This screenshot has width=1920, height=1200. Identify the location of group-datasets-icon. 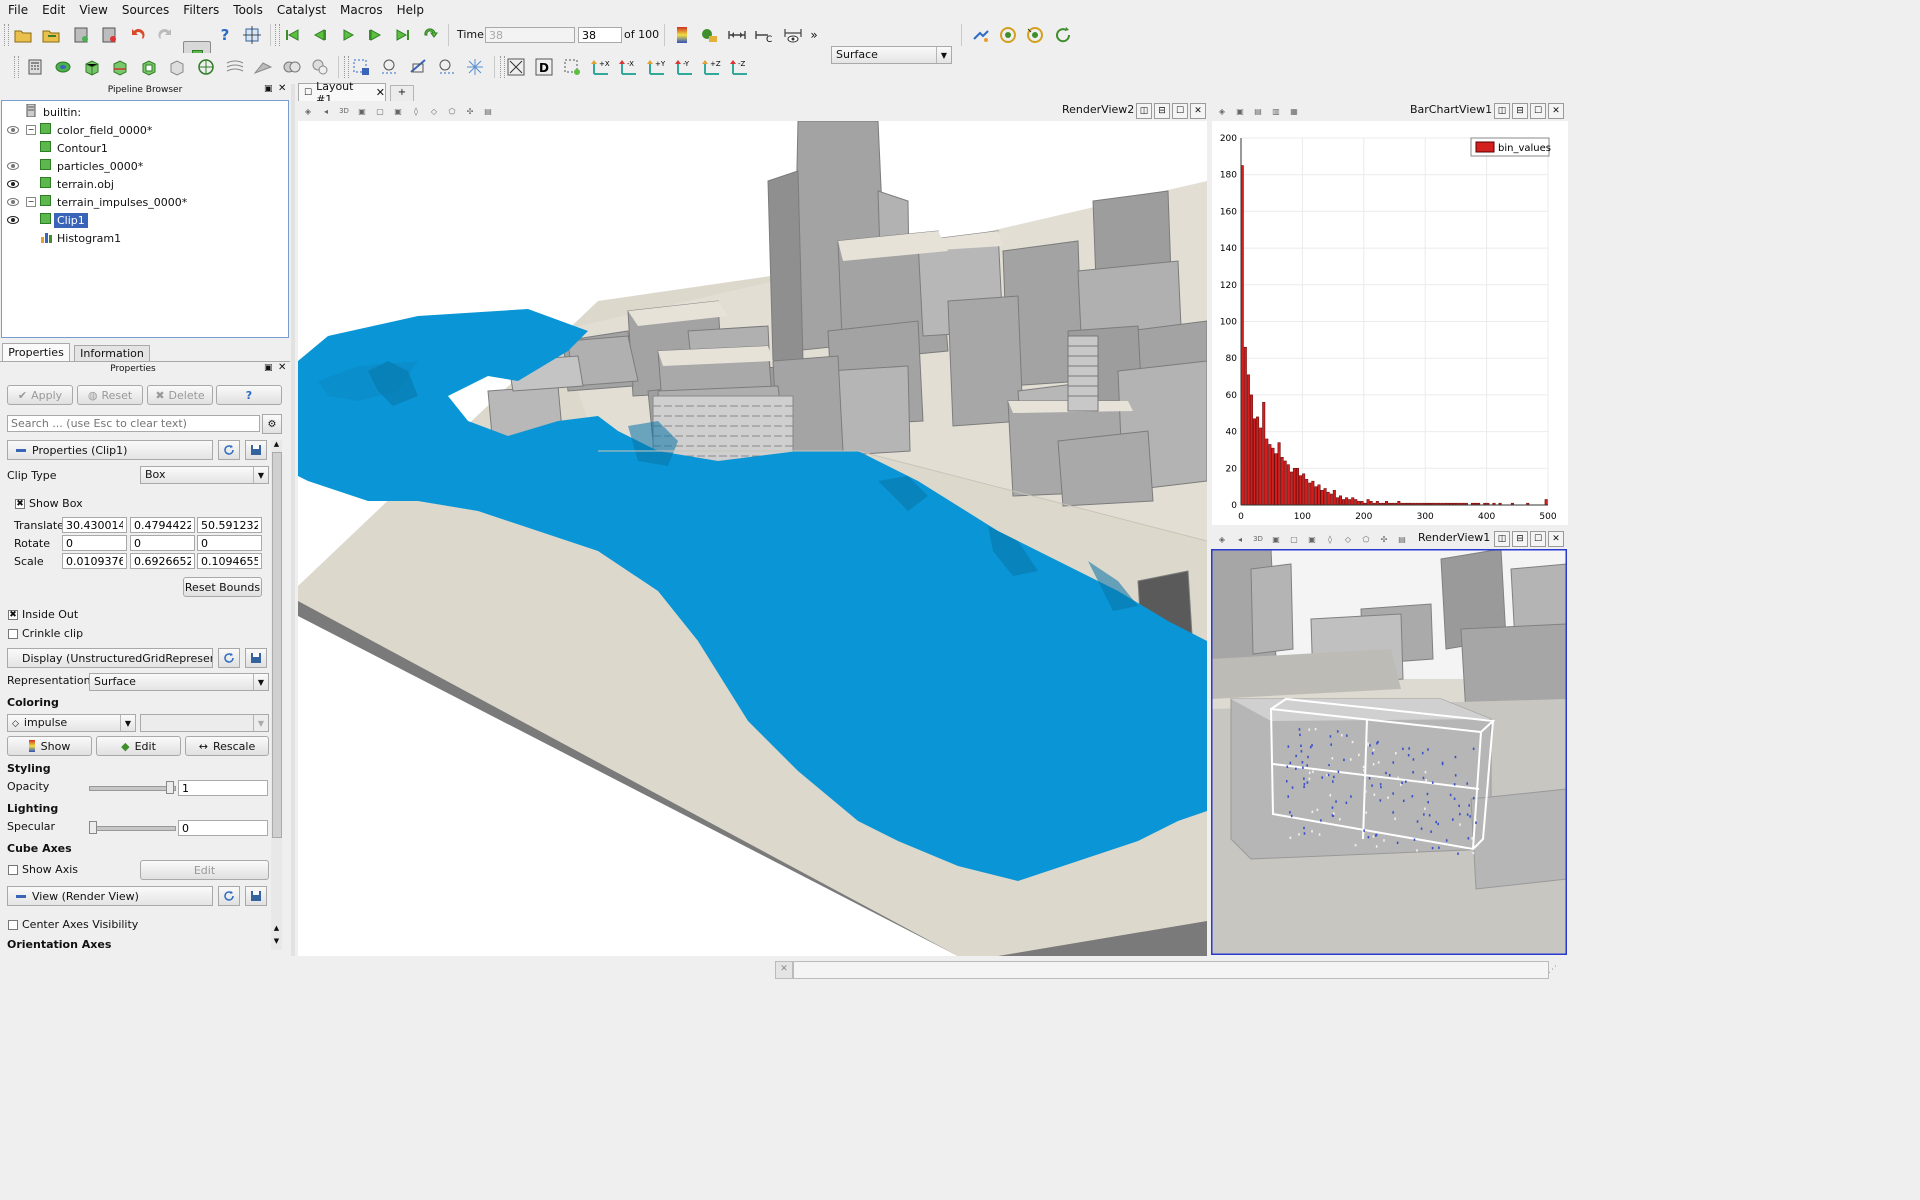
(292, 67).